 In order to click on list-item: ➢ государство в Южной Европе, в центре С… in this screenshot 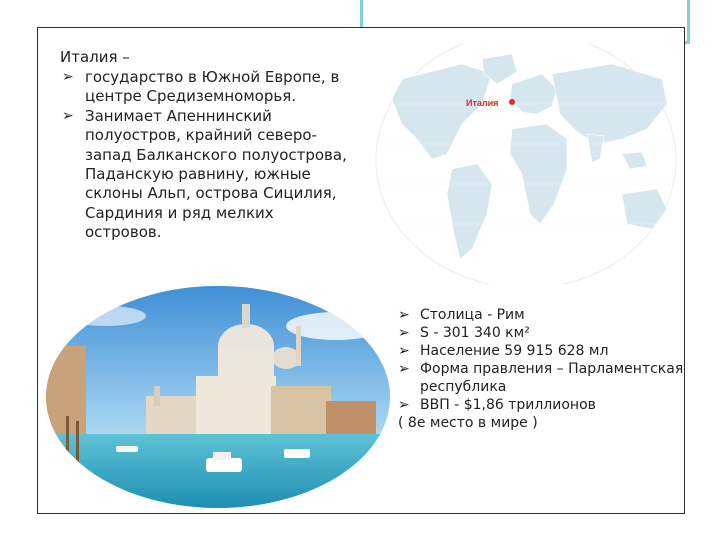, I will do `click(207, 87)`.